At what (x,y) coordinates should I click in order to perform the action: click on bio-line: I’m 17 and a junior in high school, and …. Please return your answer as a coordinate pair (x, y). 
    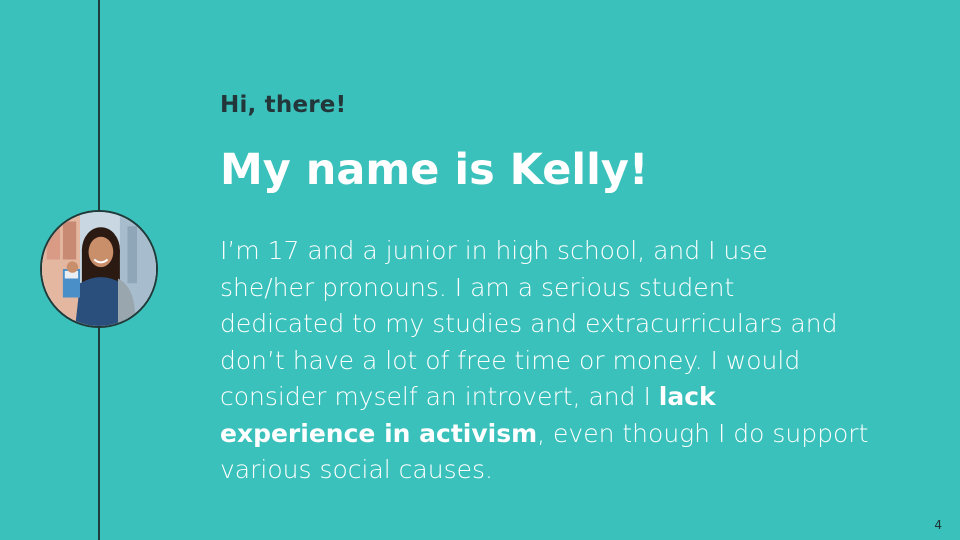
    Looking at the image, I should click on (494, 250).